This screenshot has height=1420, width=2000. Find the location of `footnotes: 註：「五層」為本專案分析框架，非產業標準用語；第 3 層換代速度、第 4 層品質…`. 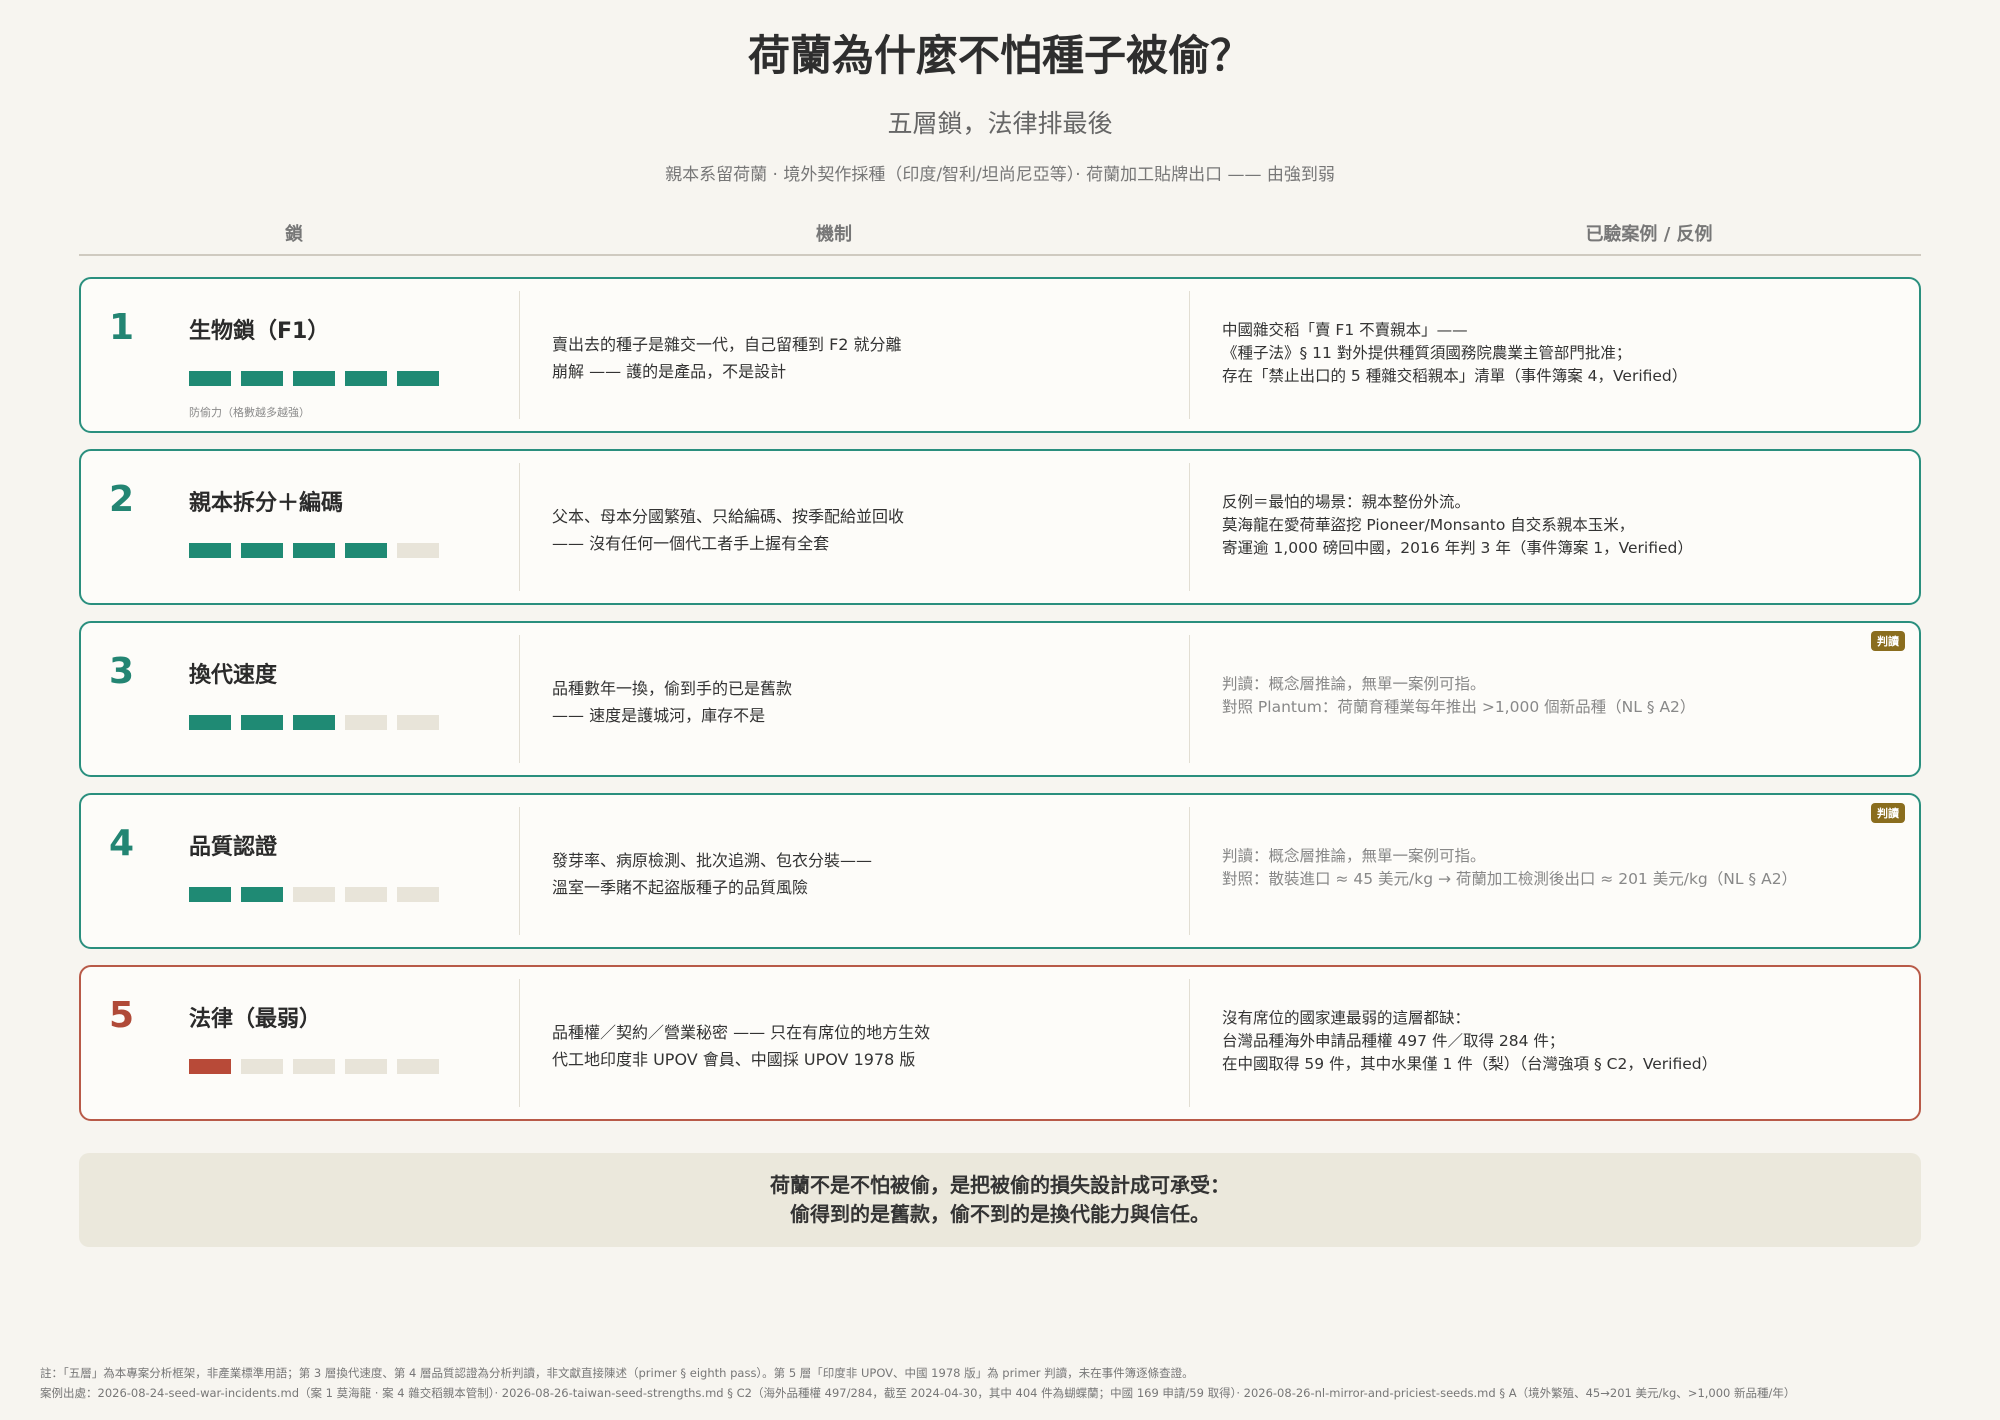

footnotes: 註：「五層」為本專案分析框架，非產業標準用語；第 3 層換代速度、第 4 層品質… is located at coordinates (1015, 1383).